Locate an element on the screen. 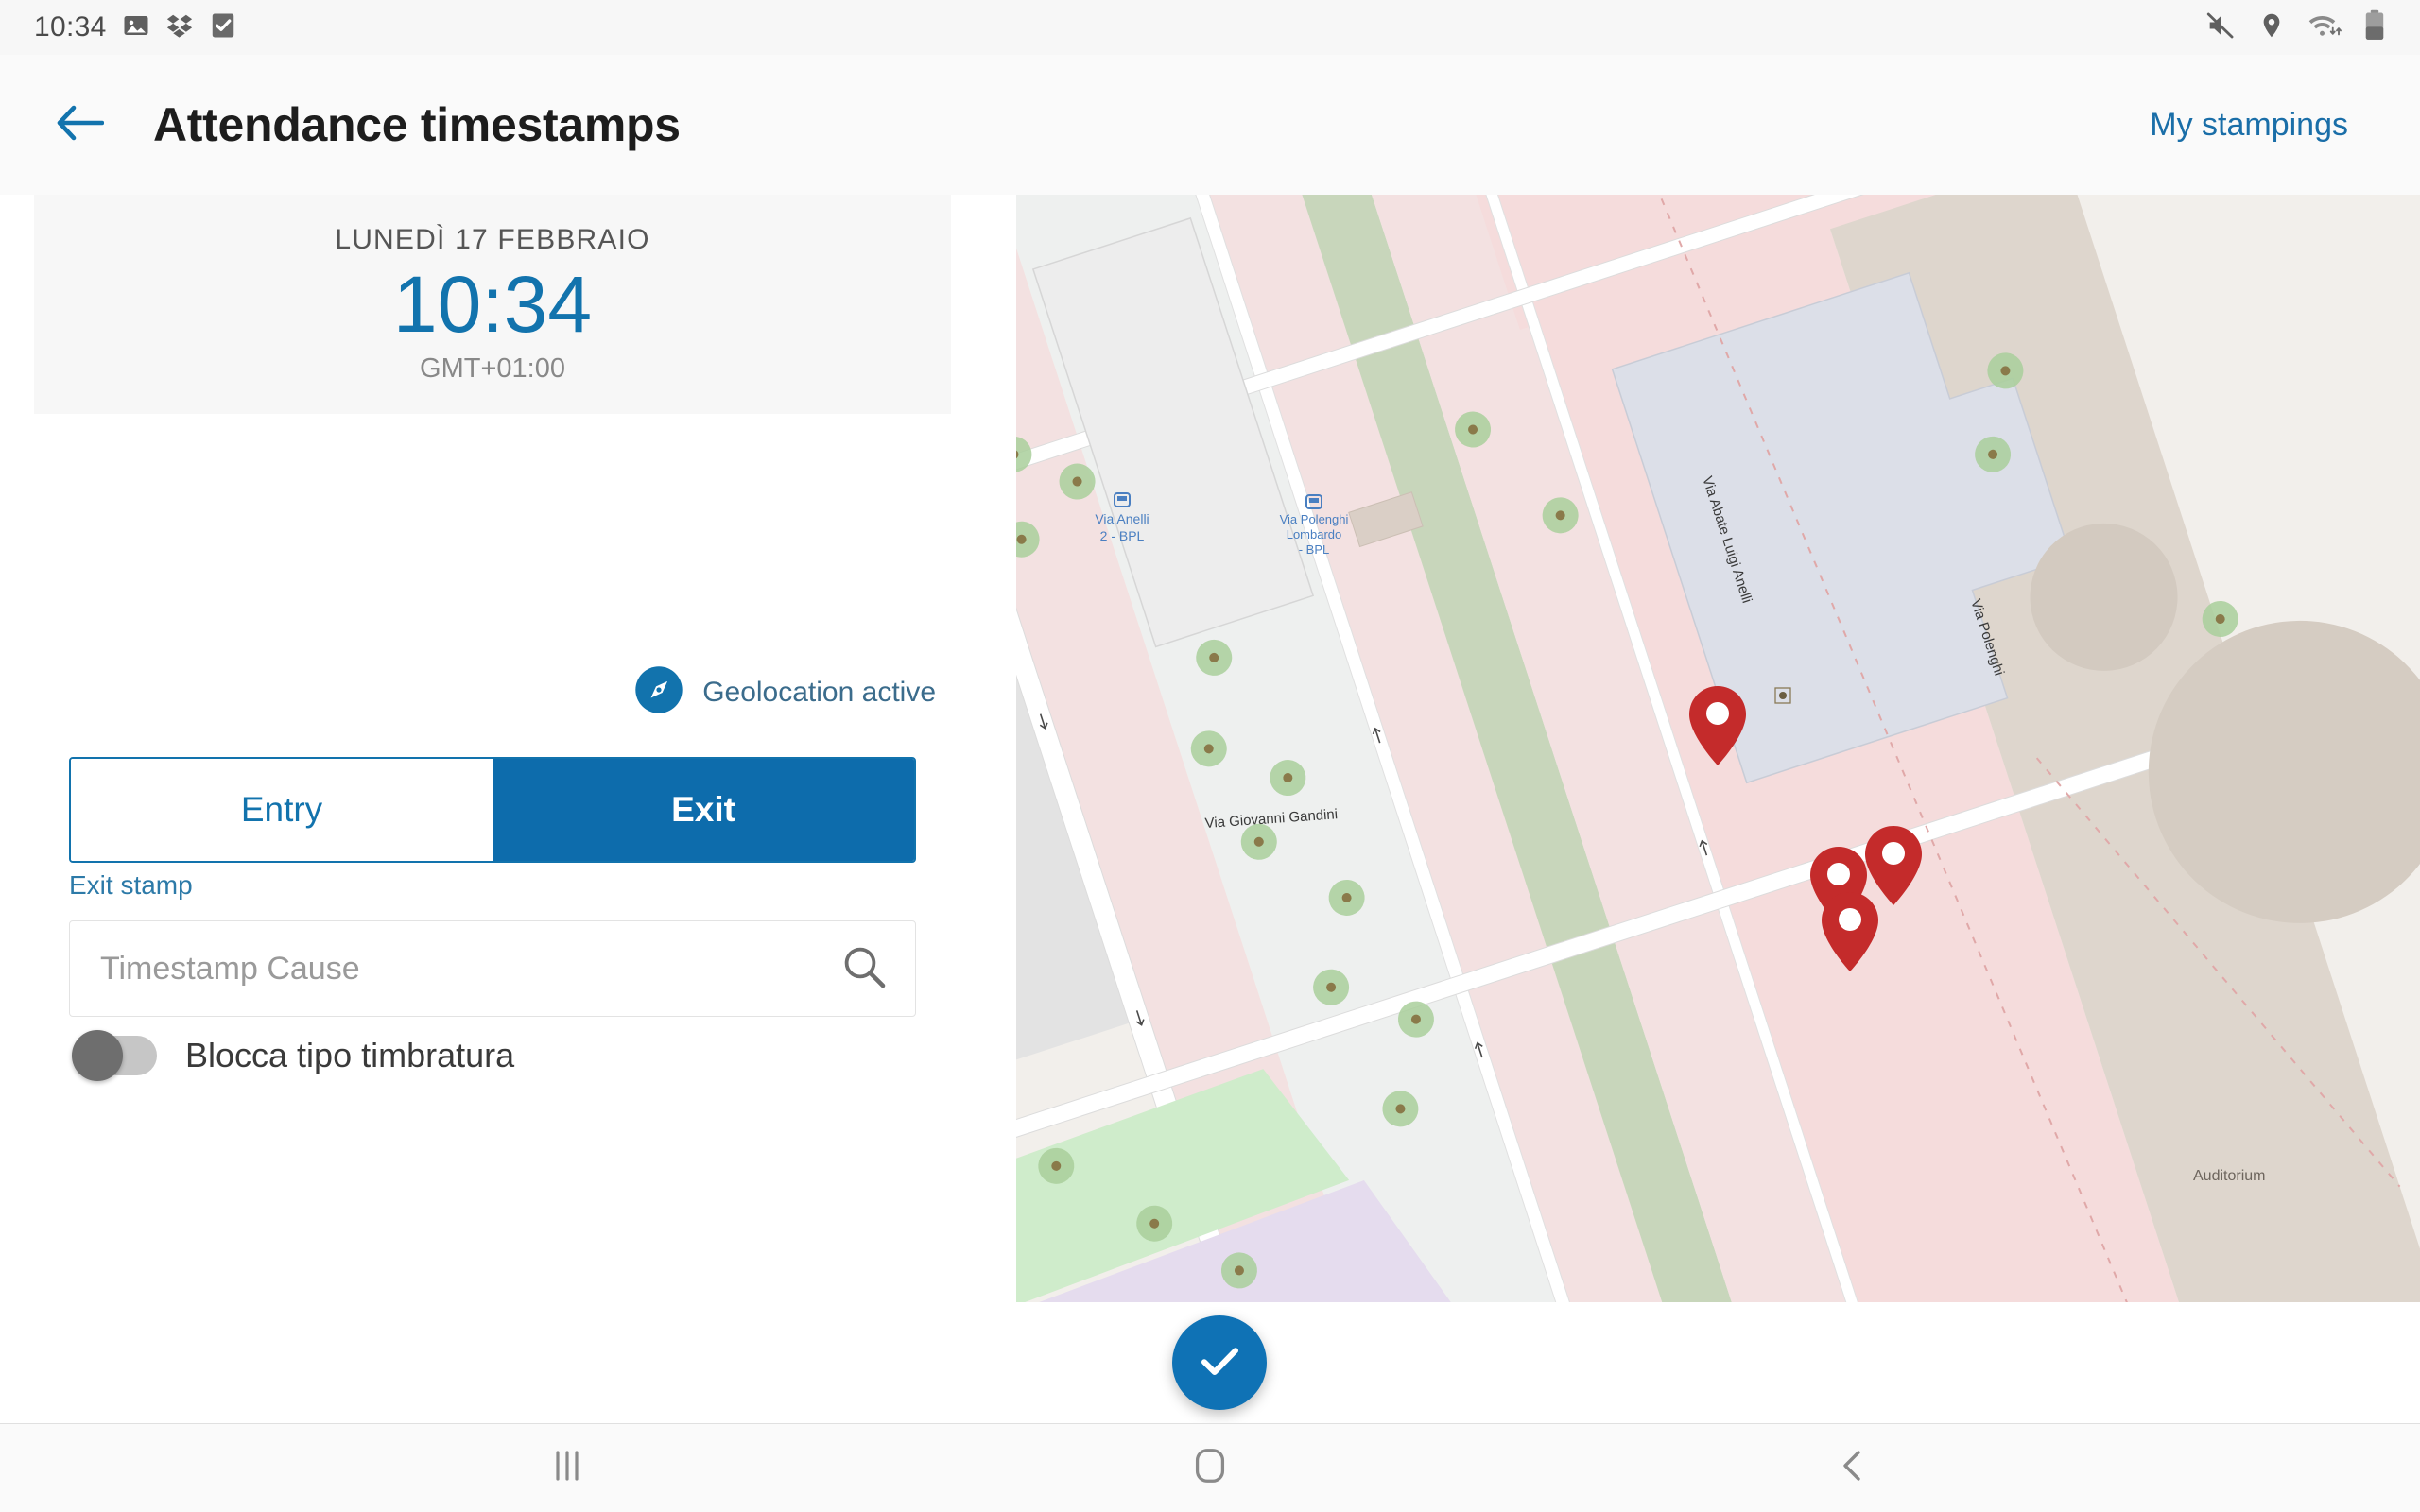 The width and height of the screenshot is (2420, 1512). status-bar-right is located at coordinates (2295, 27).